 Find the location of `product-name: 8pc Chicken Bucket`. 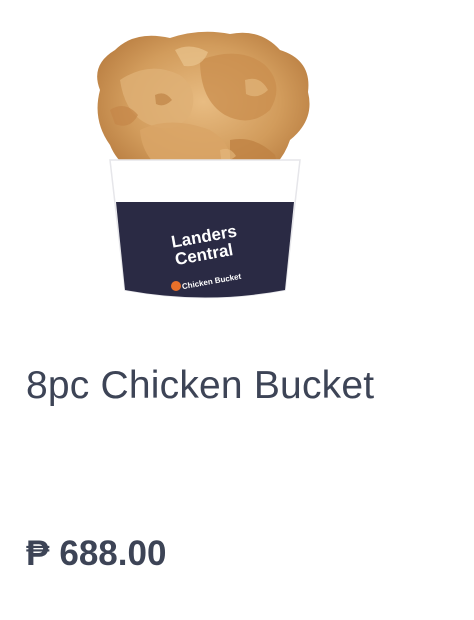

product-name: 8pc Chicken Bucket is located at coordinates (206, 386).